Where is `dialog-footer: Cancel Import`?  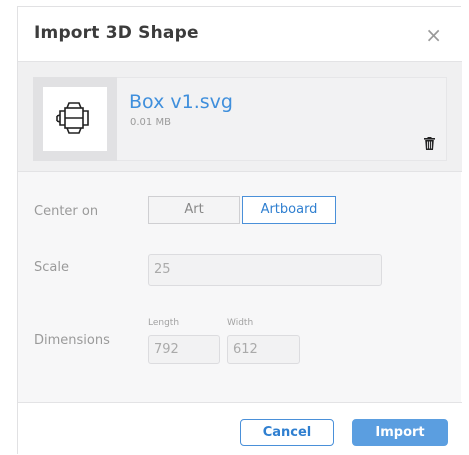
dialog-footer: Cancel Import is located at coordinates (240, 428).